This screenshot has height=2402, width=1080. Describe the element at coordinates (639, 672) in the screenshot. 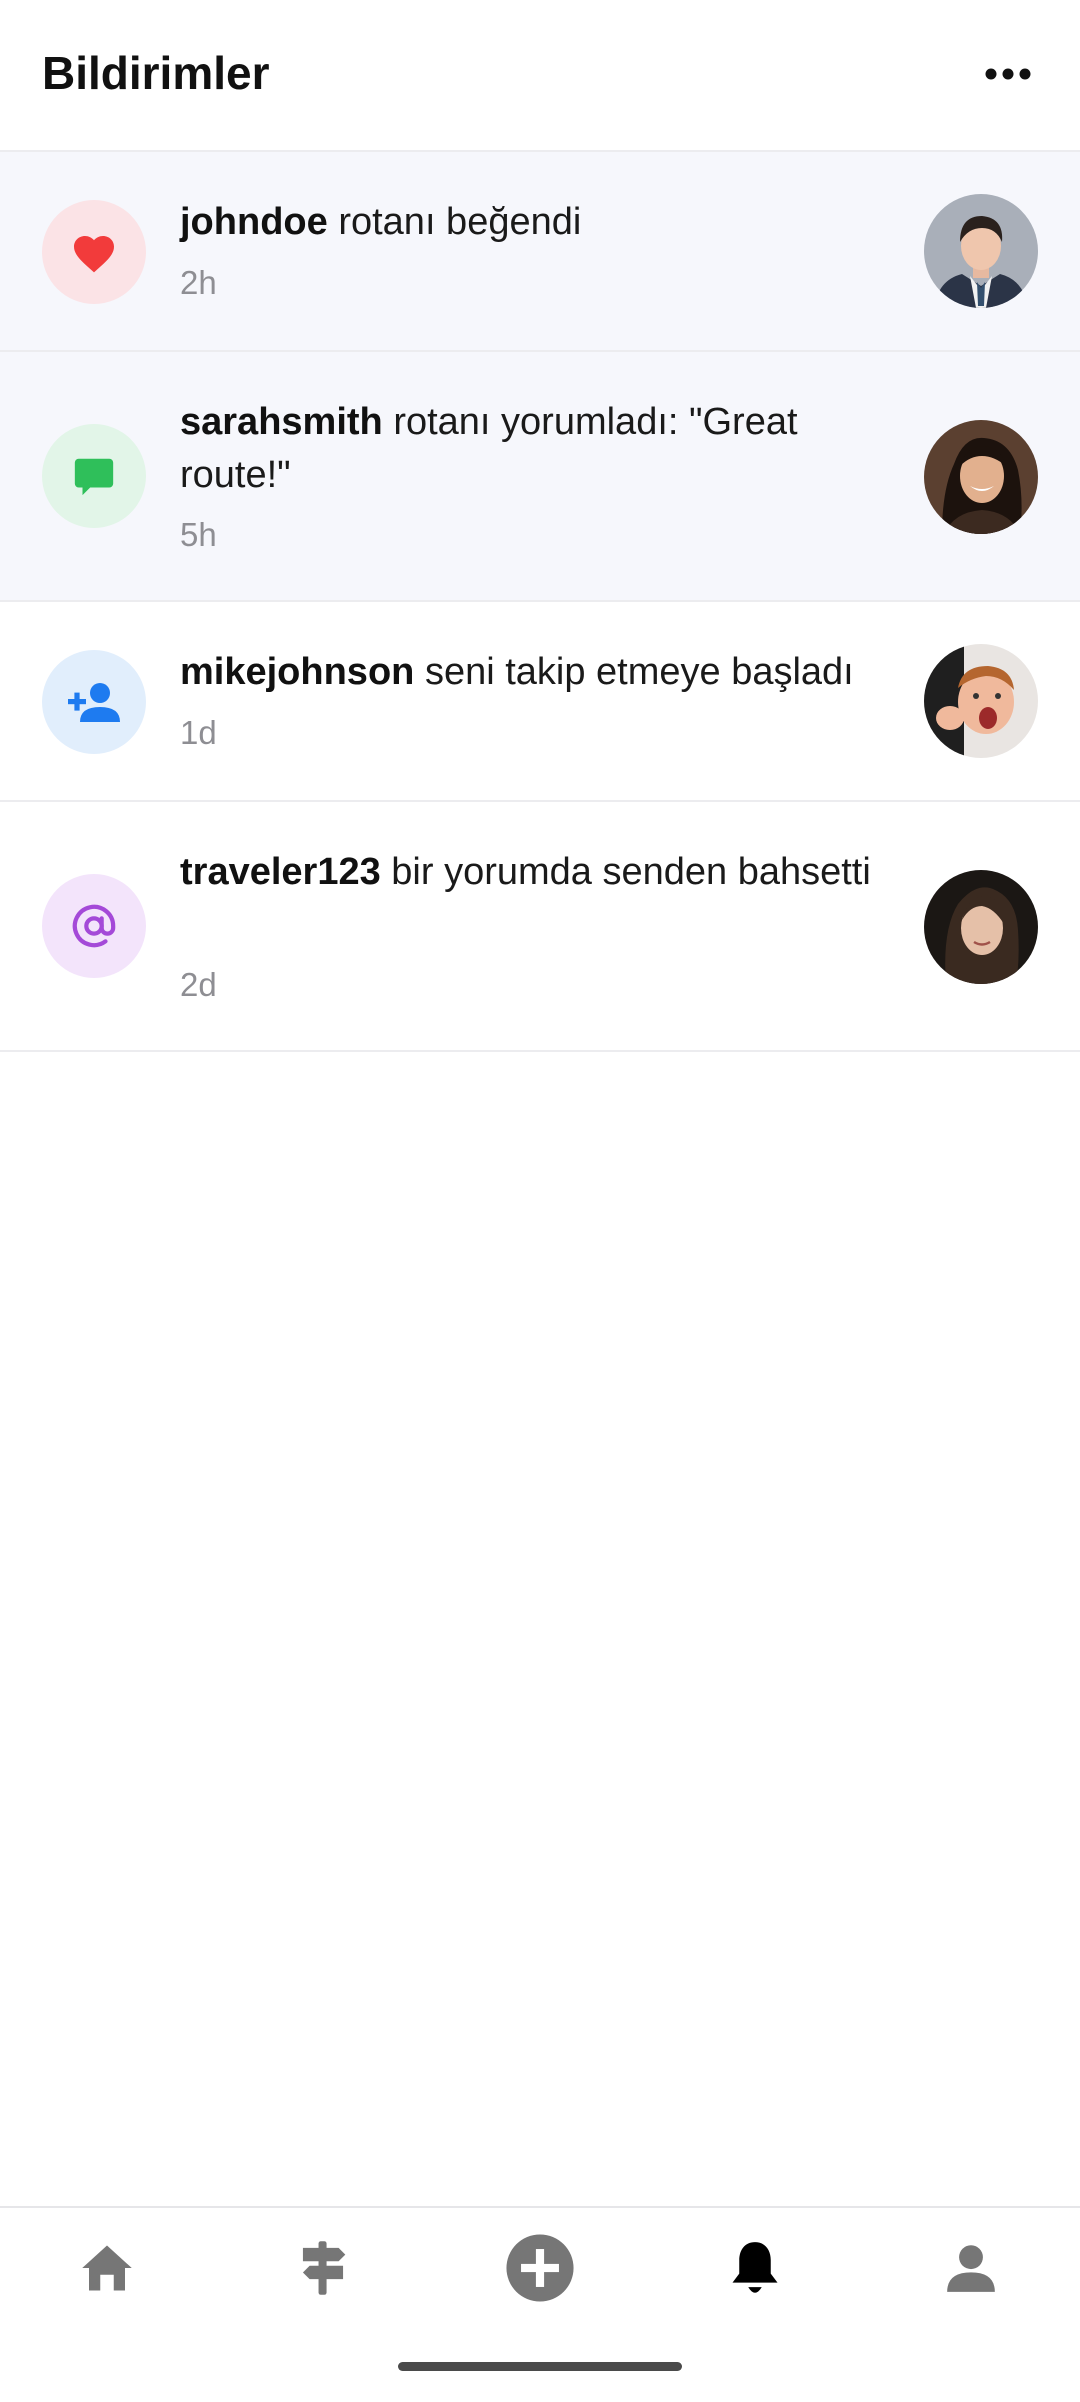

I see `notification-message: seni takip etmeye başladı` at that location.